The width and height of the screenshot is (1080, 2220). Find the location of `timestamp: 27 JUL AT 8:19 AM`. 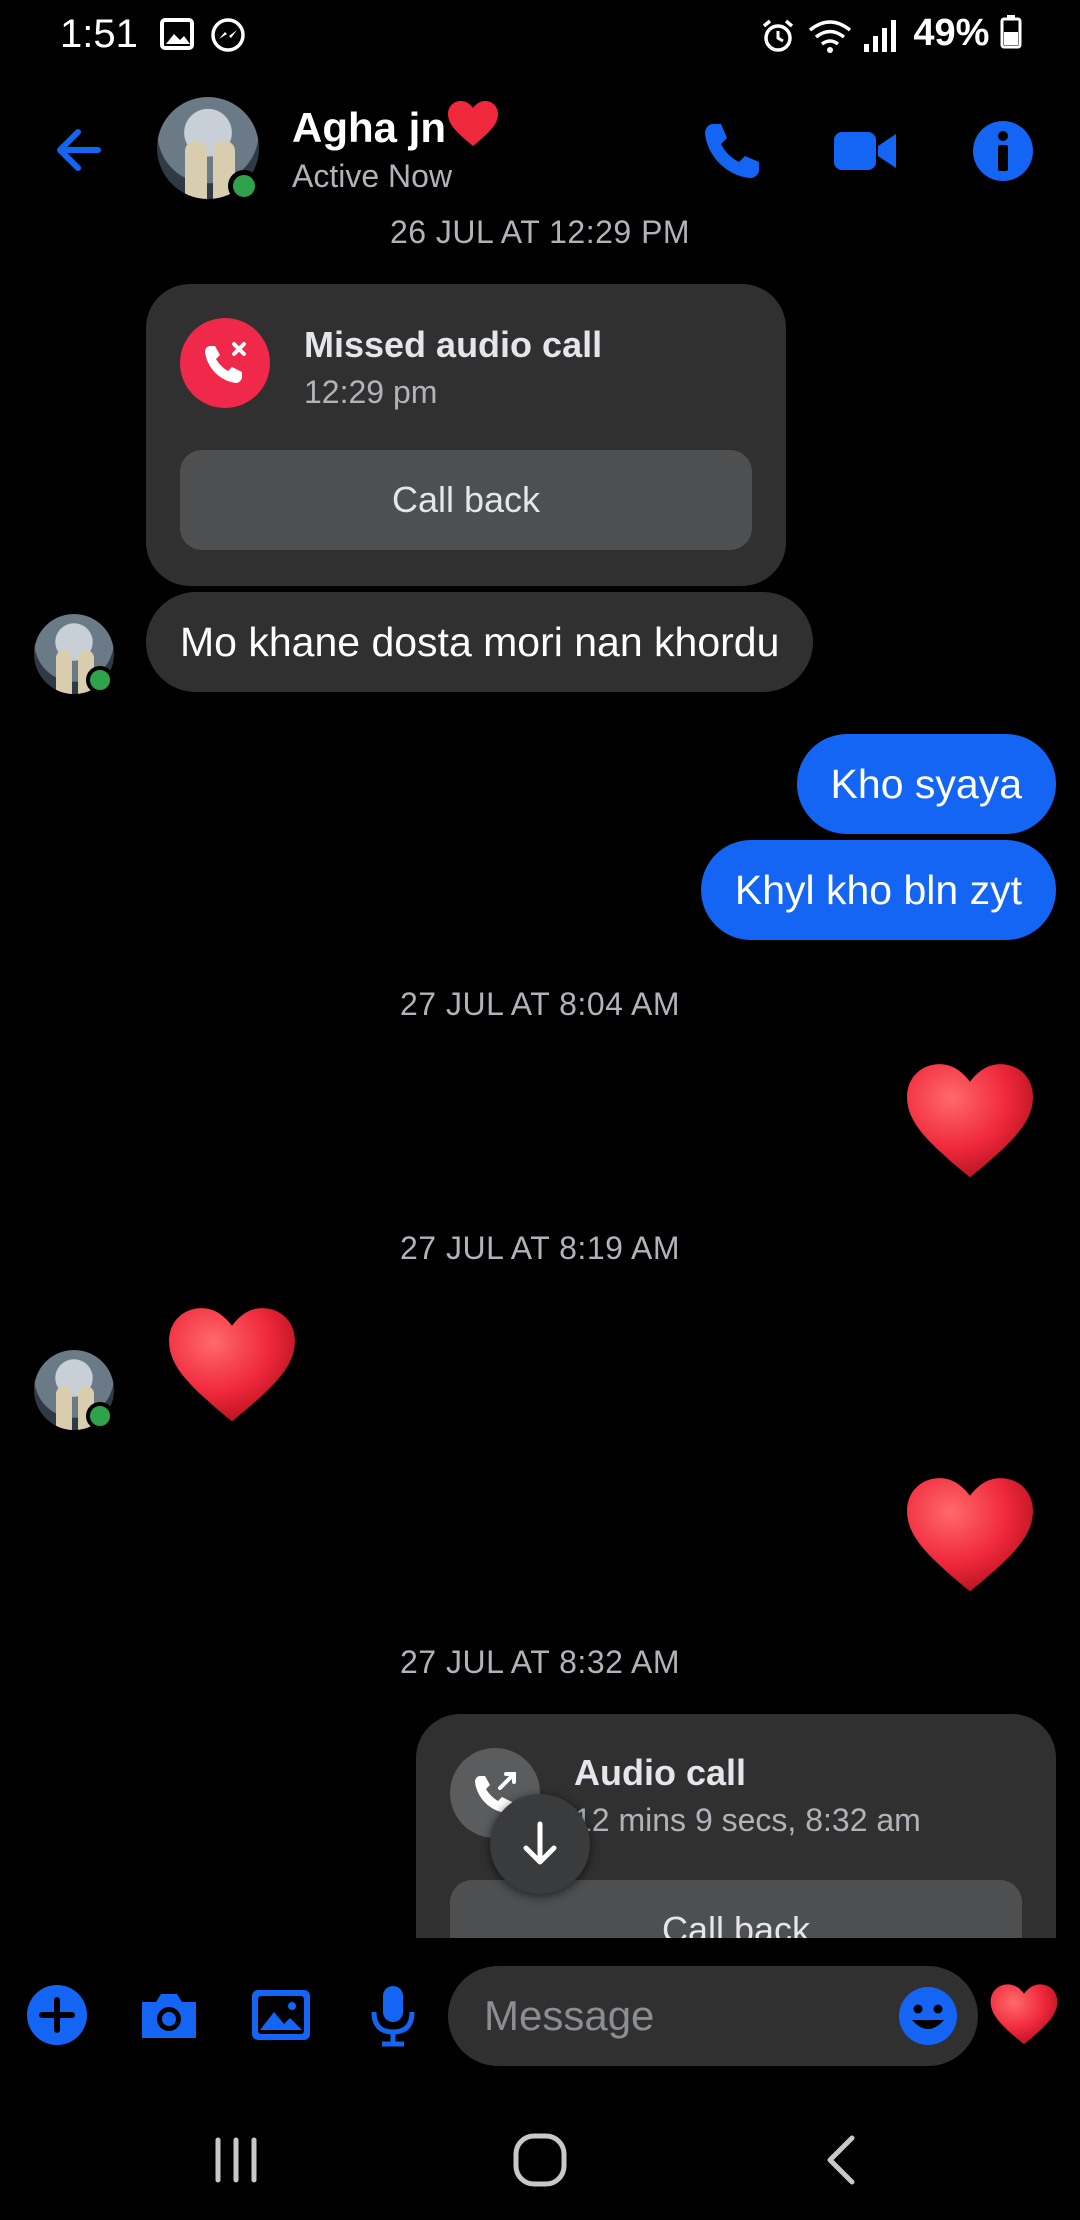

timestamp: 27 JUL AT 8:19 AM is located at coordinates (540, 1248).